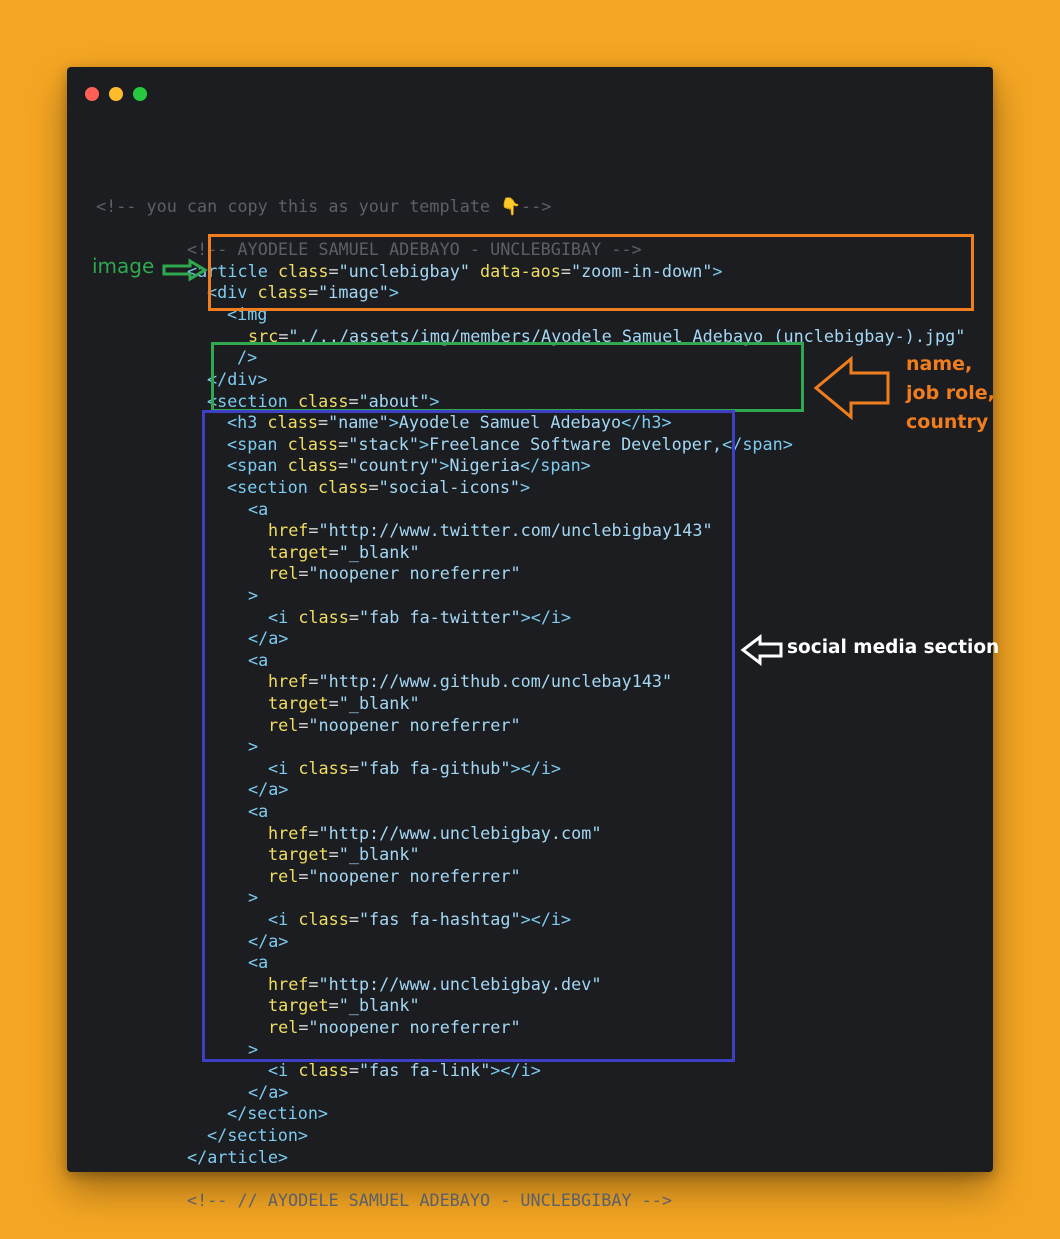  I want to click on code-token: =, so click(353, 1070).